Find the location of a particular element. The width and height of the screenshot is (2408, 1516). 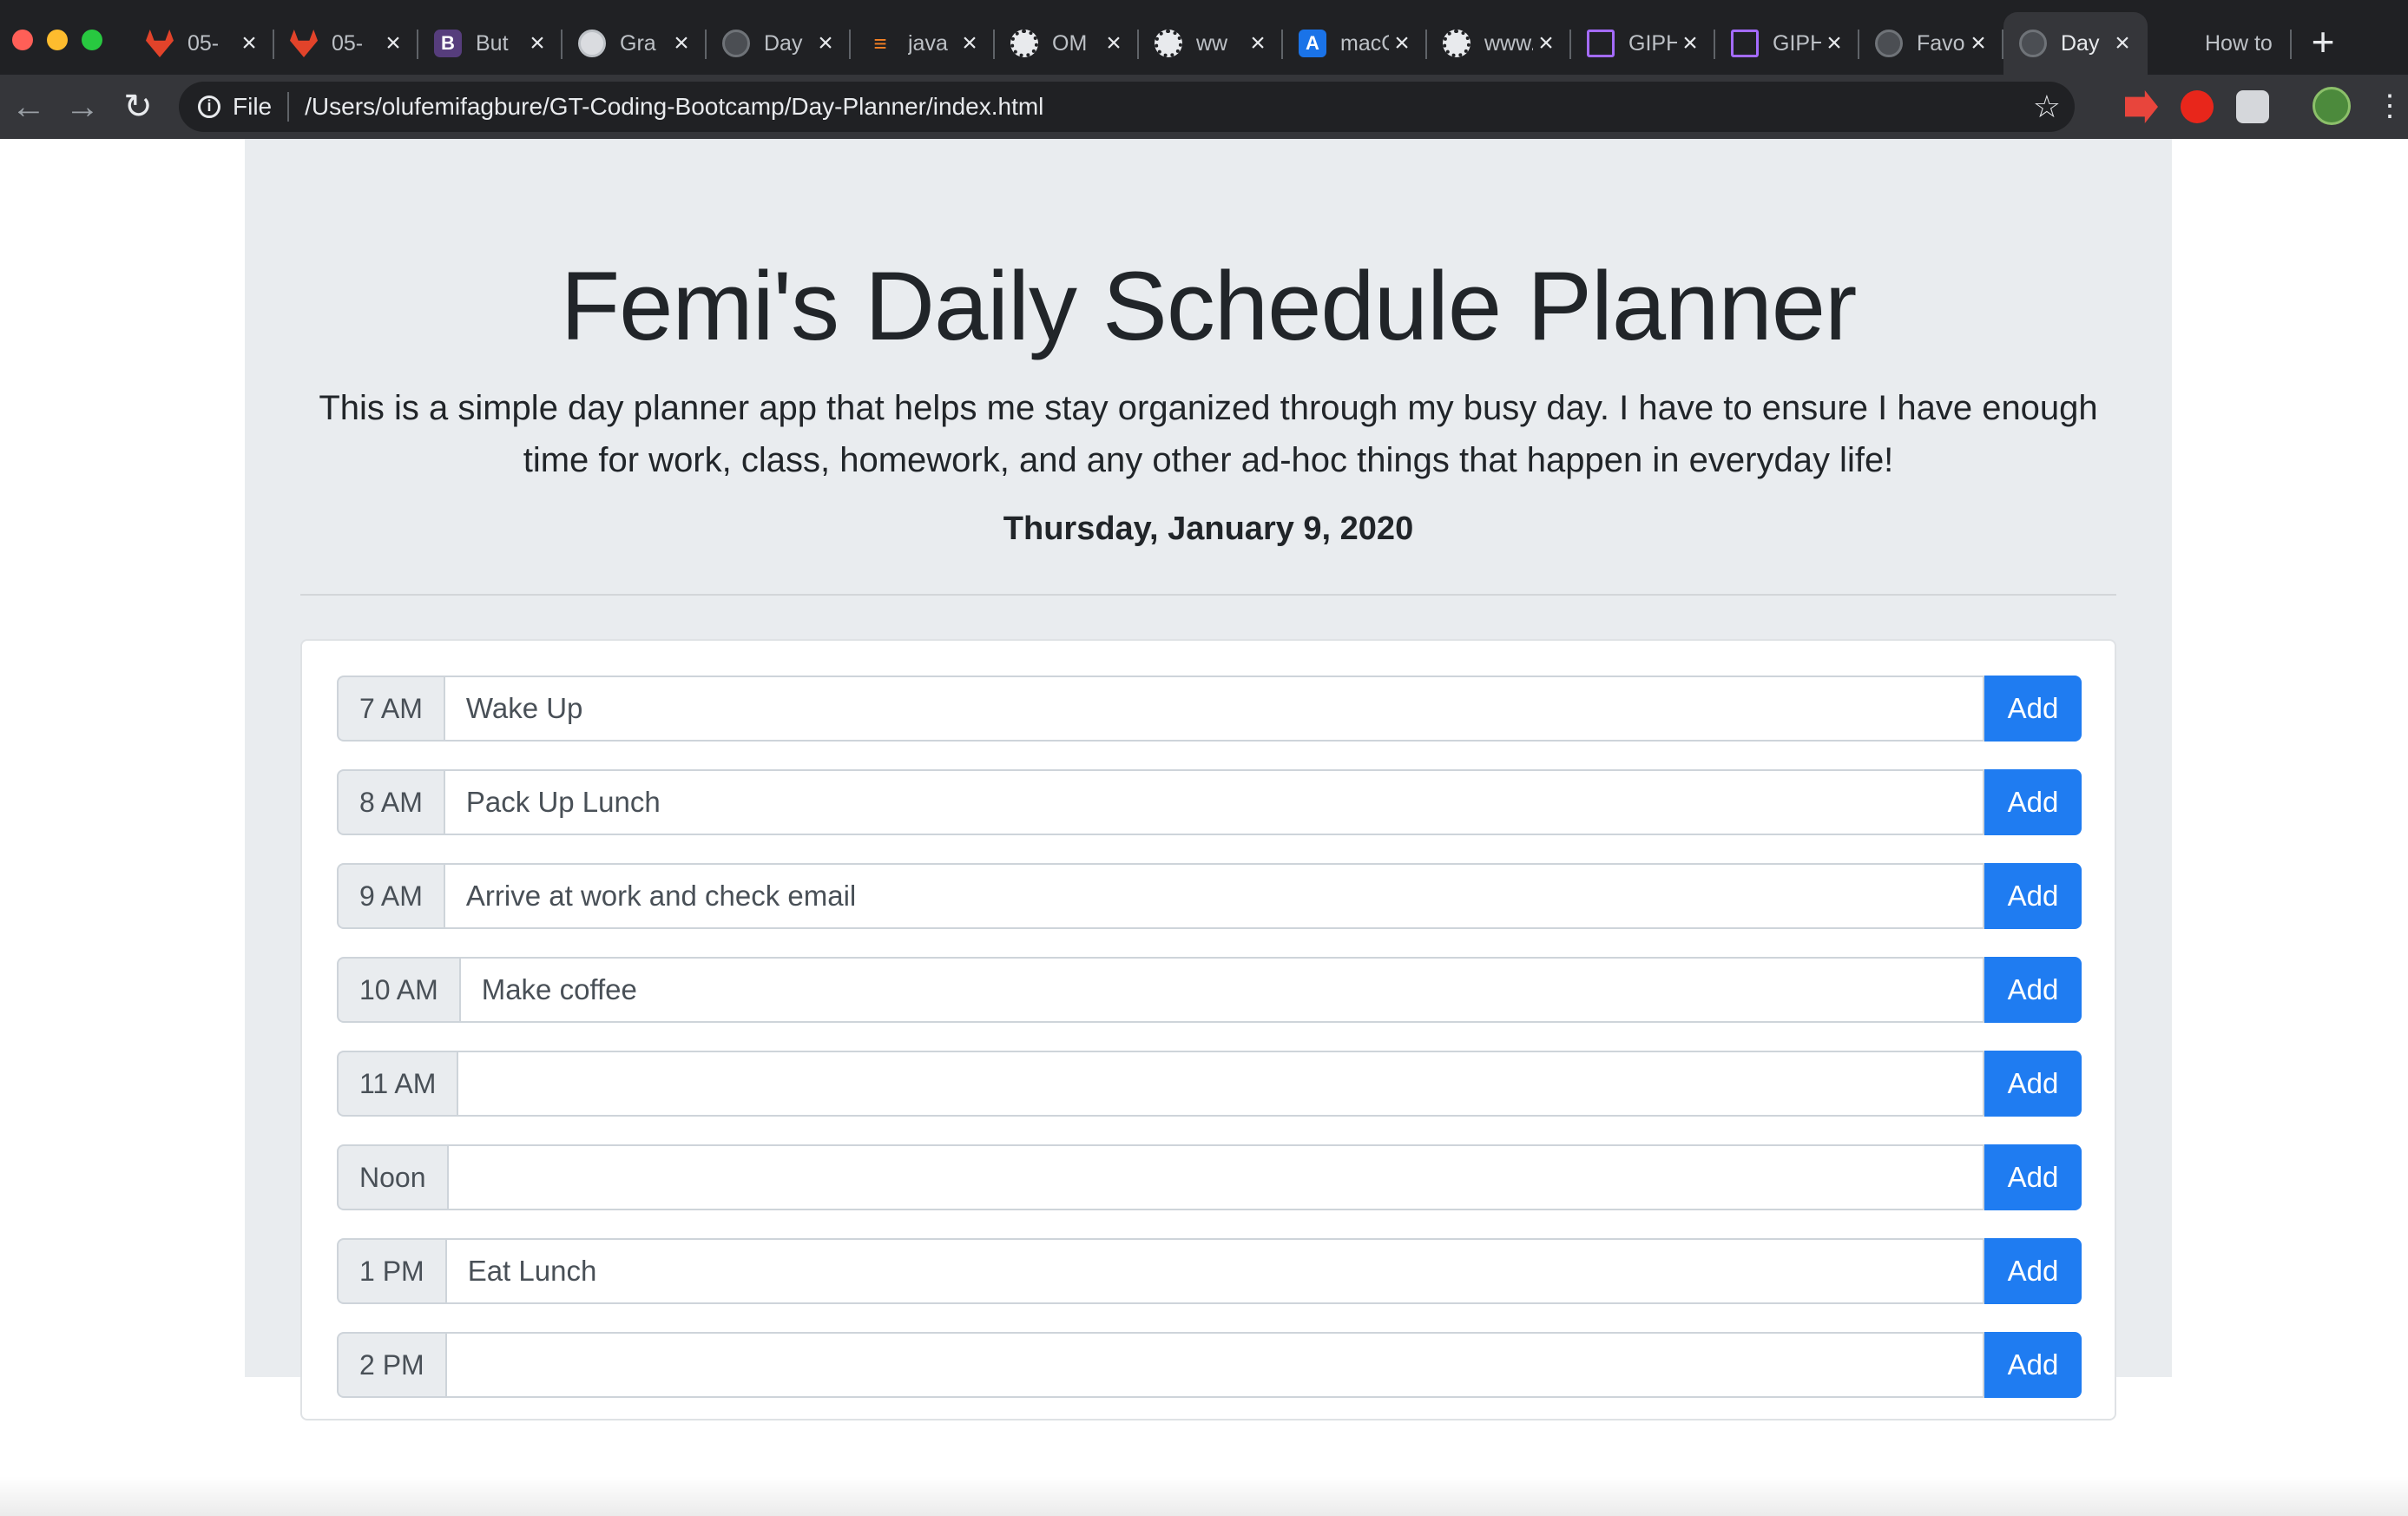

close-window-button is located at coordinates (22, 40).